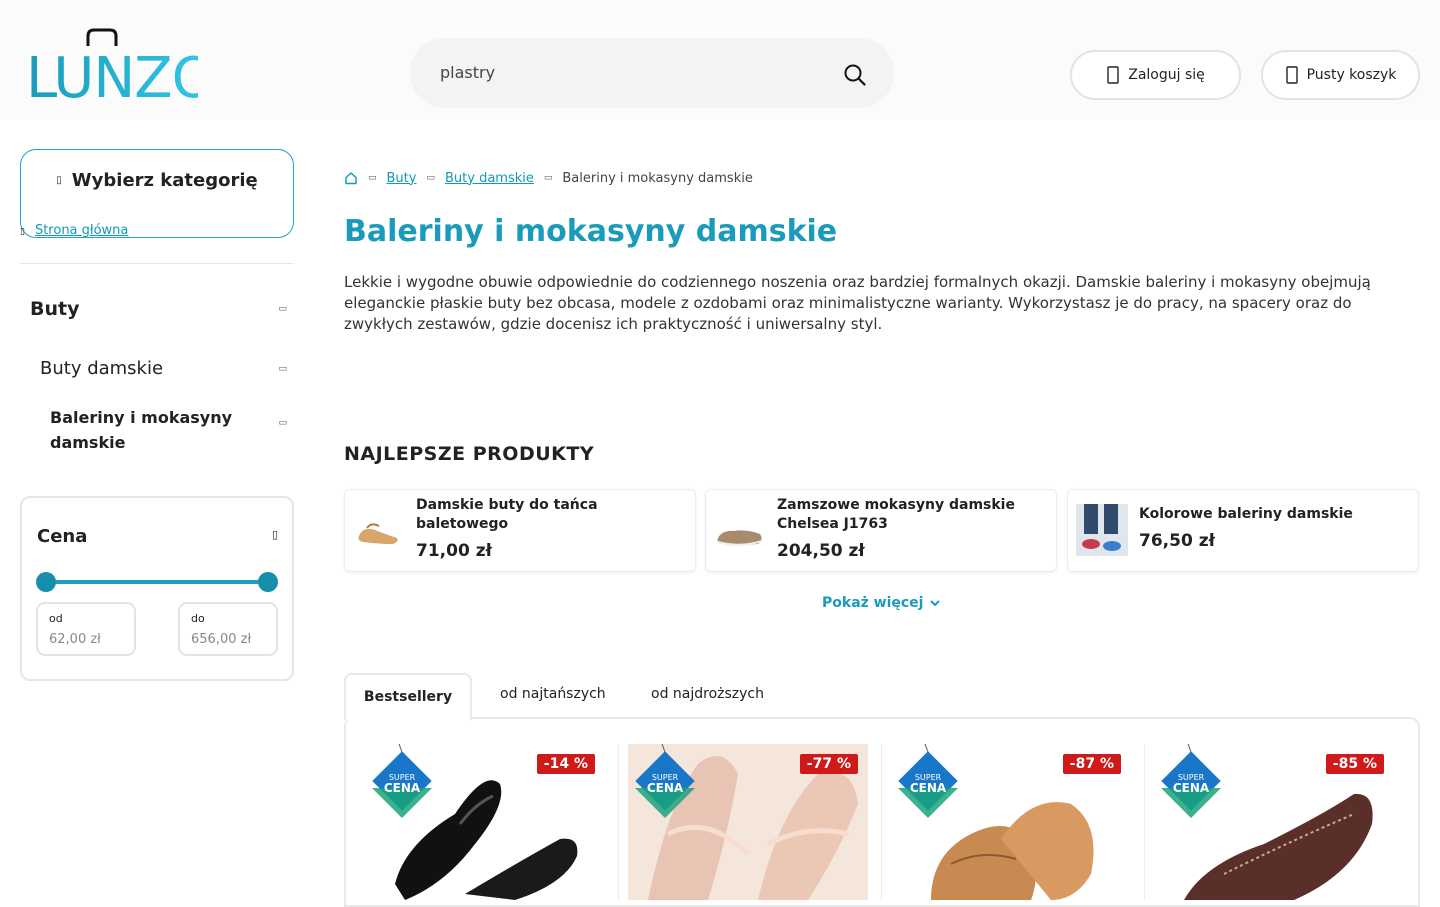 The height and width of the screenshot is (907, 1440). What do you see at coordinates (62, 536) in the screenshot?
I see `price-filter-title: Cena` at bounding box center [62, 536].